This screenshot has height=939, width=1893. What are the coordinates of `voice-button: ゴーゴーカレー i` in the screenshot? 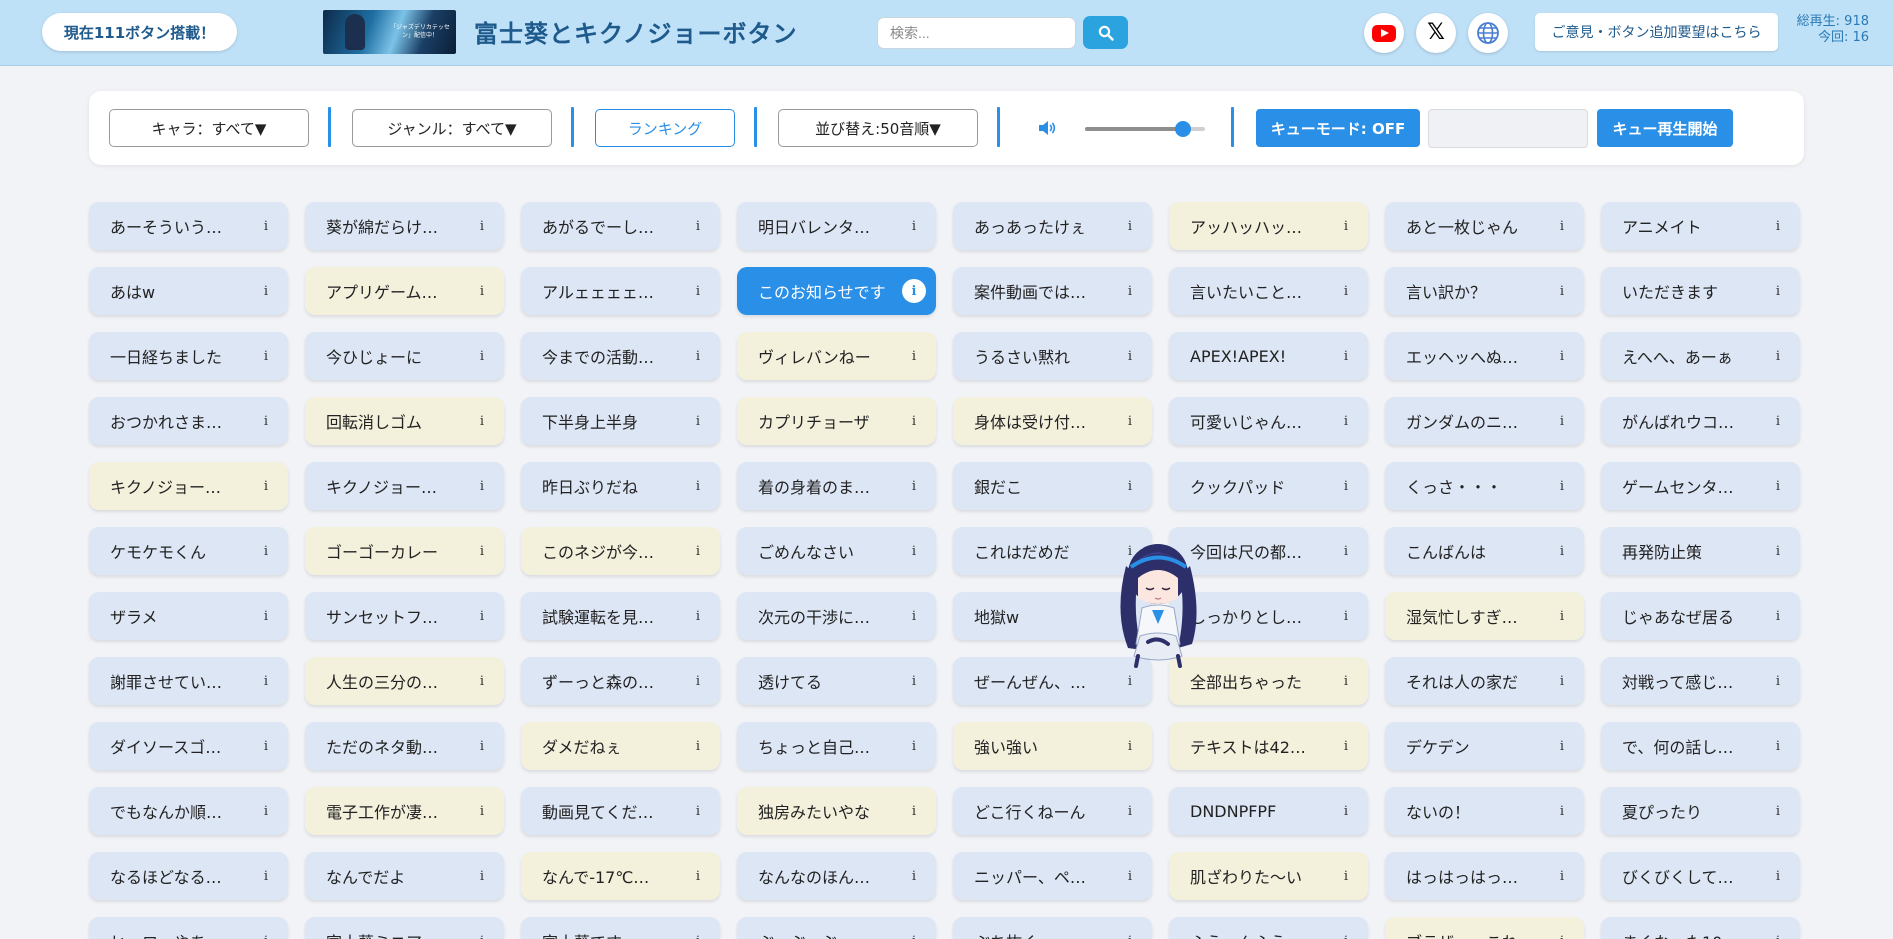 It's located at (404, 551).